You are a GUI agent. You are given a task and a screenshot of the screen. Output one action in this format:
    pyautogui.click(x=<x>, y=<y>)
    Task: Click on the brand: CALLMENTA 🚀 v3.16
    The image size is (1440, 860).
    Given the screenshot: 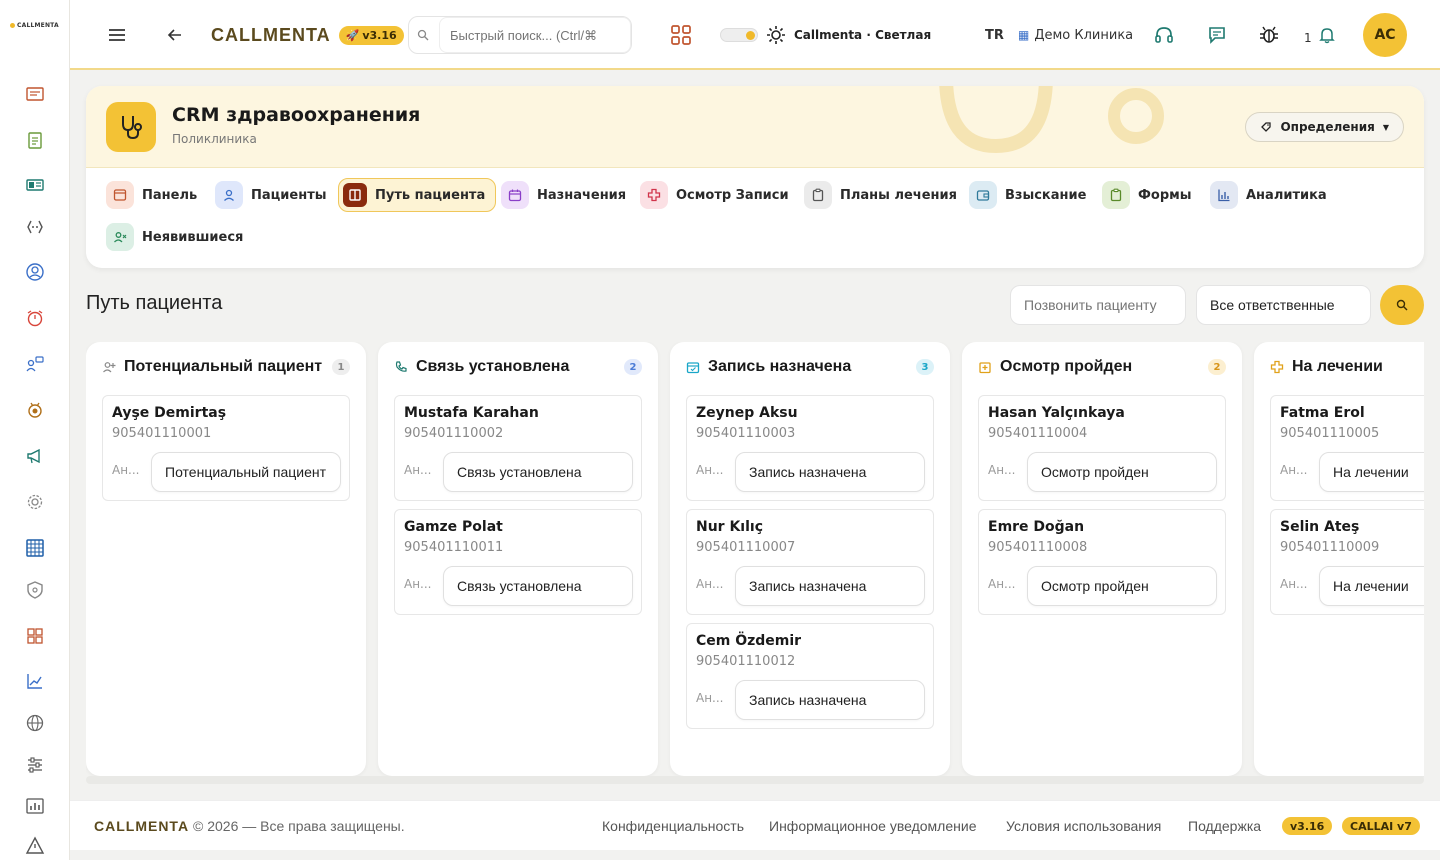 What is the action you would take?
    pyautogui.click(x=307, y=35)
    